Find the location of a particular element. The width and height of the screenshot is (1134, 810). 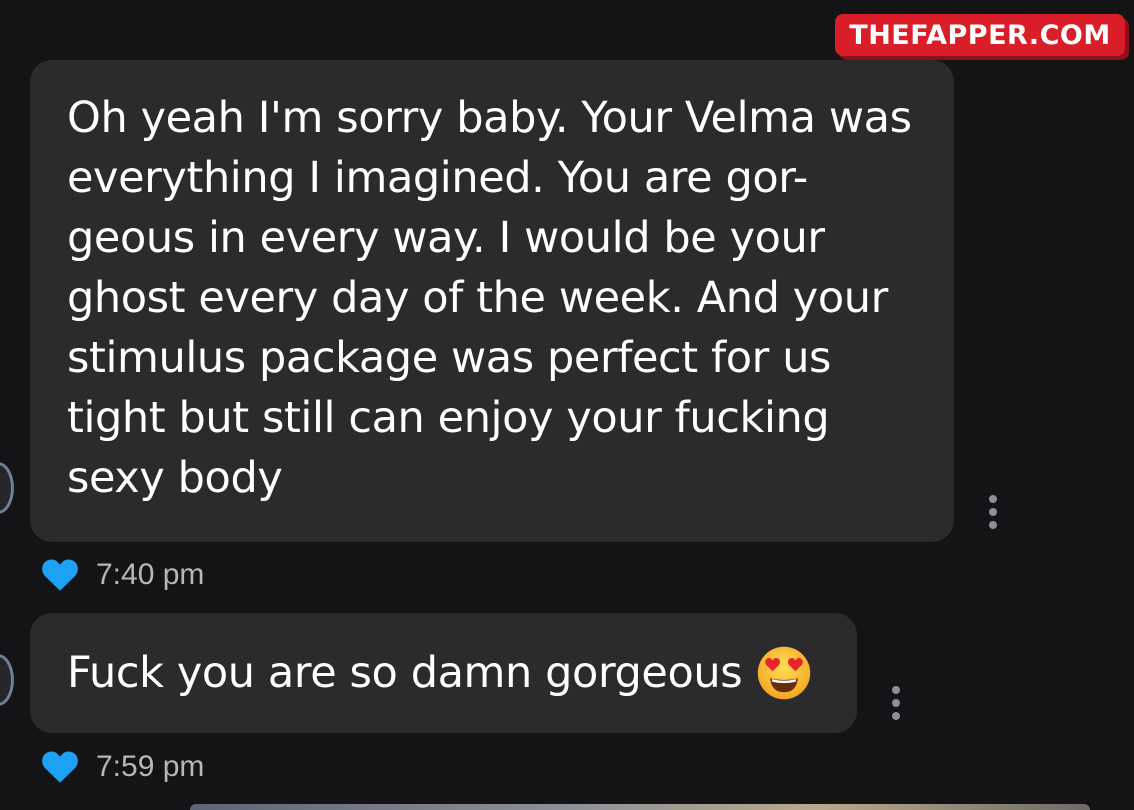

message-meta: 7:59 pm is located at coordinates (123, 767).